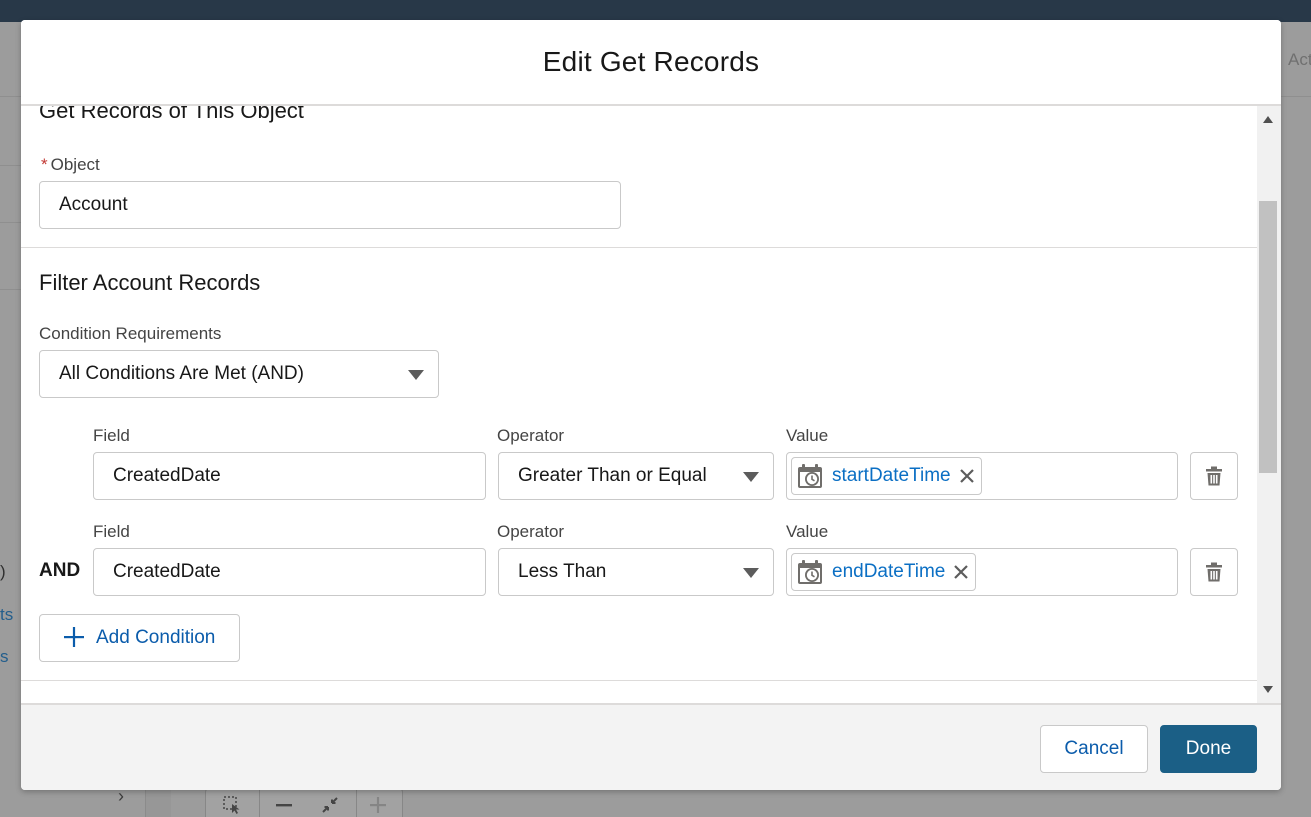 This screenshot has height=817, width=1311. I want to click on add-condition-button: Add Condition, so click(140, 638).